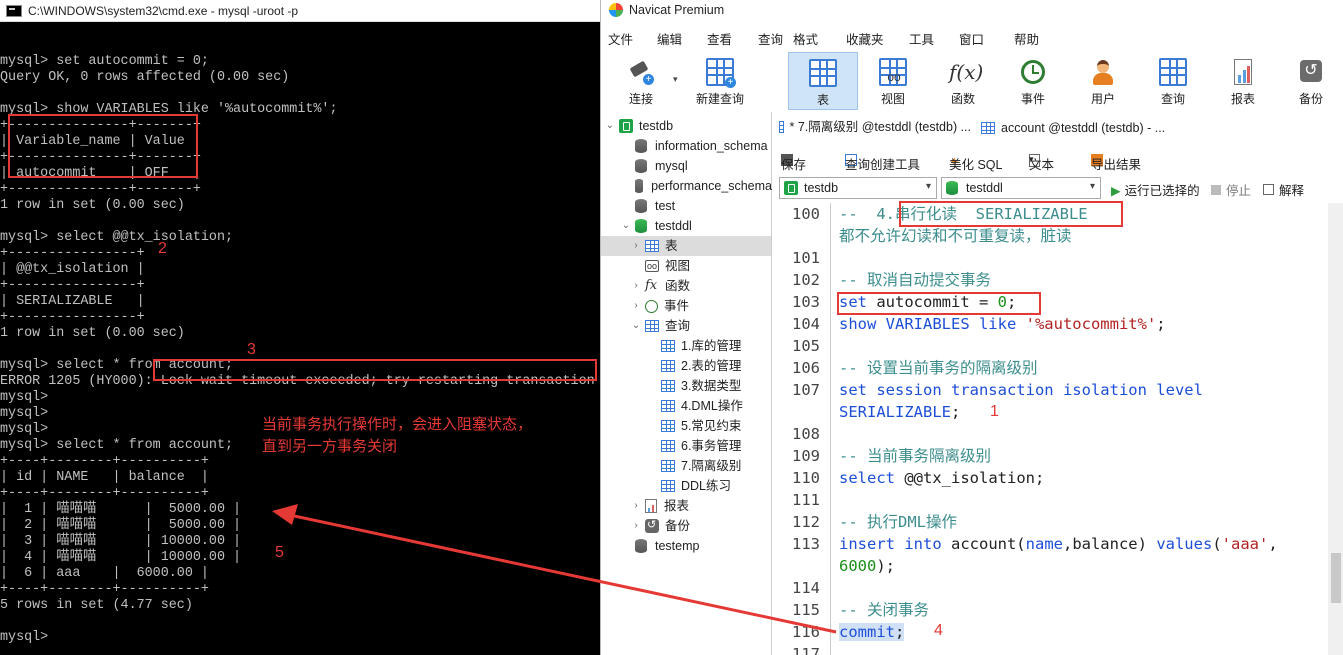  What do you see at coordinates (806, 302) in the screenshot?
I see `line-number: 103` at bounding box center [806, 302].